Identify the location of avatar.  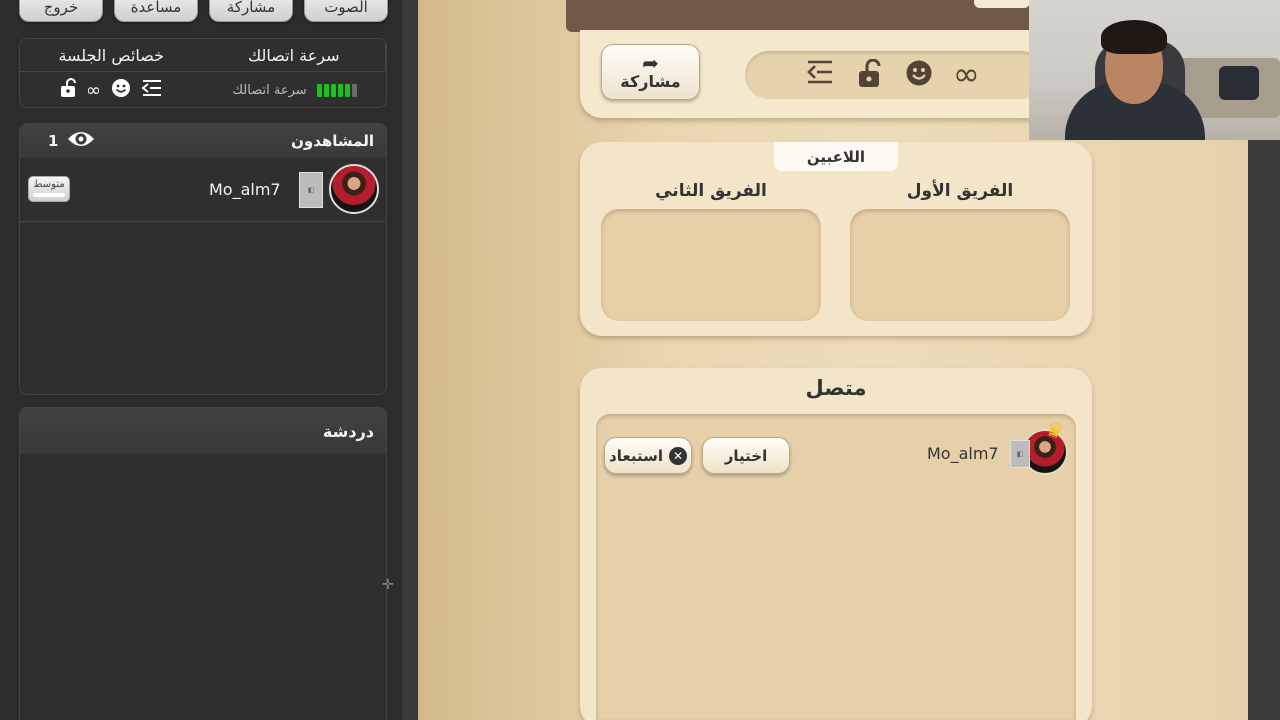
(354, 189).